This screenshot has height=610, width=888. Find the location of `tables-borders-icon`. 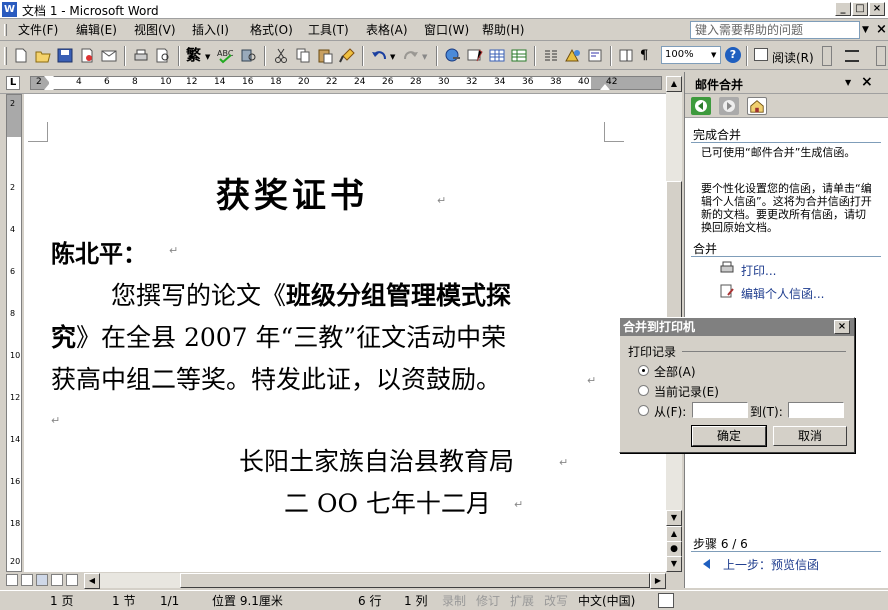

tables-borders-icon is located at coordinates (475, 55).